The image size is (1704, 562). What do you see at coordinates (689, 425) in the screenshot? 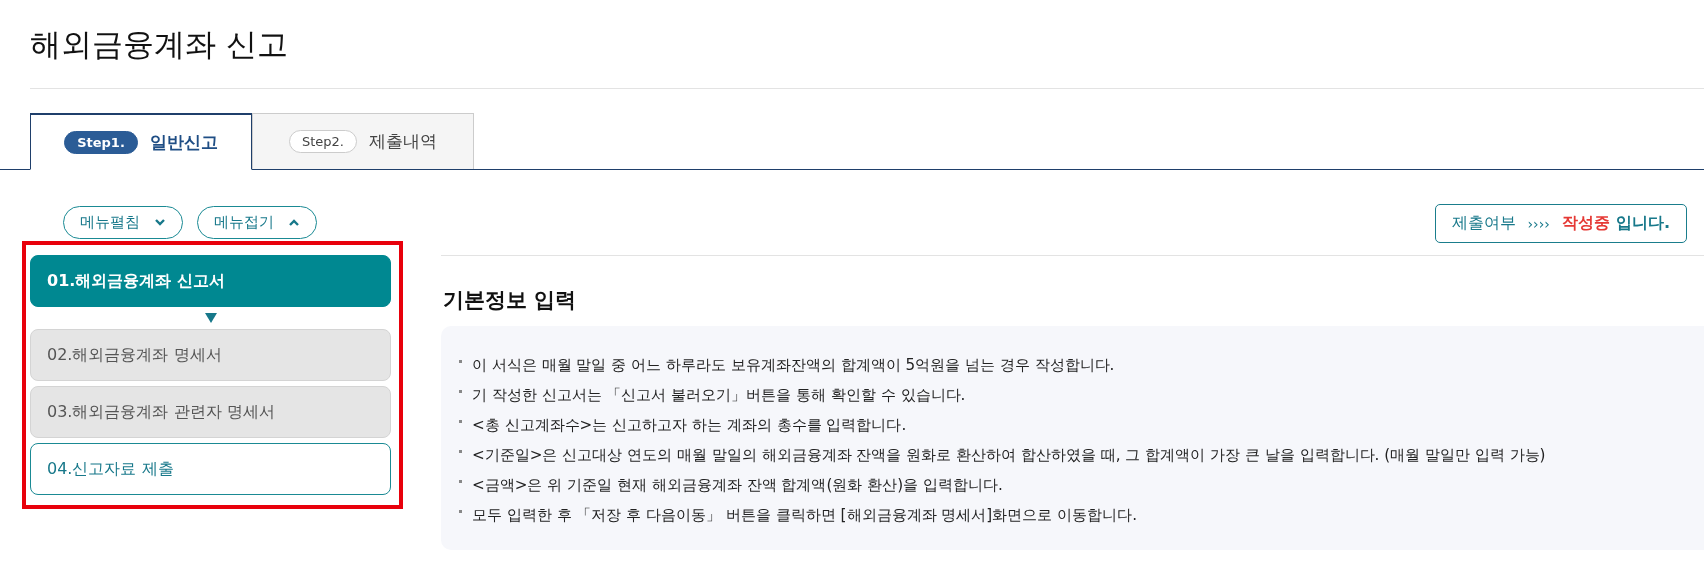
I see `notice-text: <총 신고계좌수>는 신고하고자 하는 계좌의 총수를 입력합니다.` at bounding box center [689, 425].